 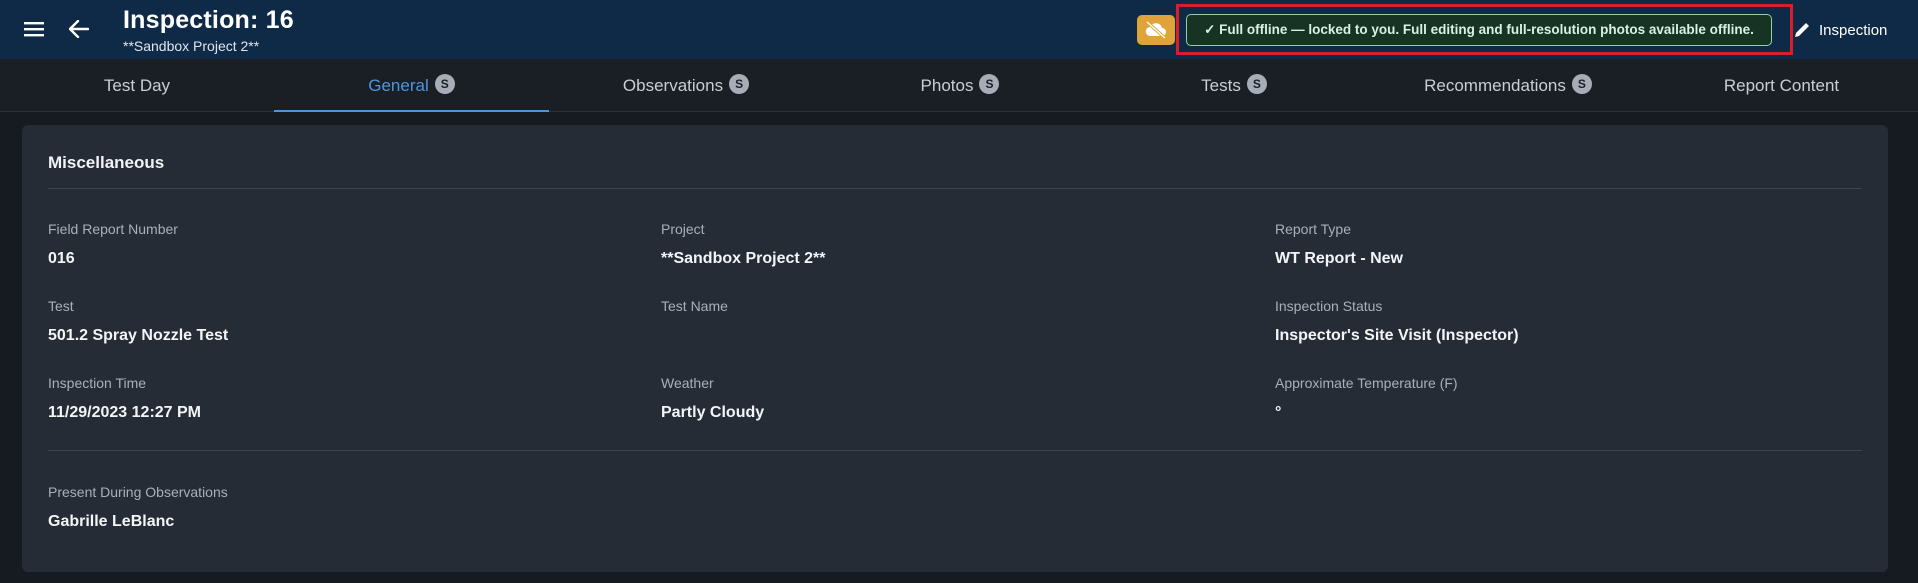 What do you see at coordinates (191, 46) in the screenshot?
I see `page-subtitle: **Sandbox Project 2**` at bounding box center [191, 46].